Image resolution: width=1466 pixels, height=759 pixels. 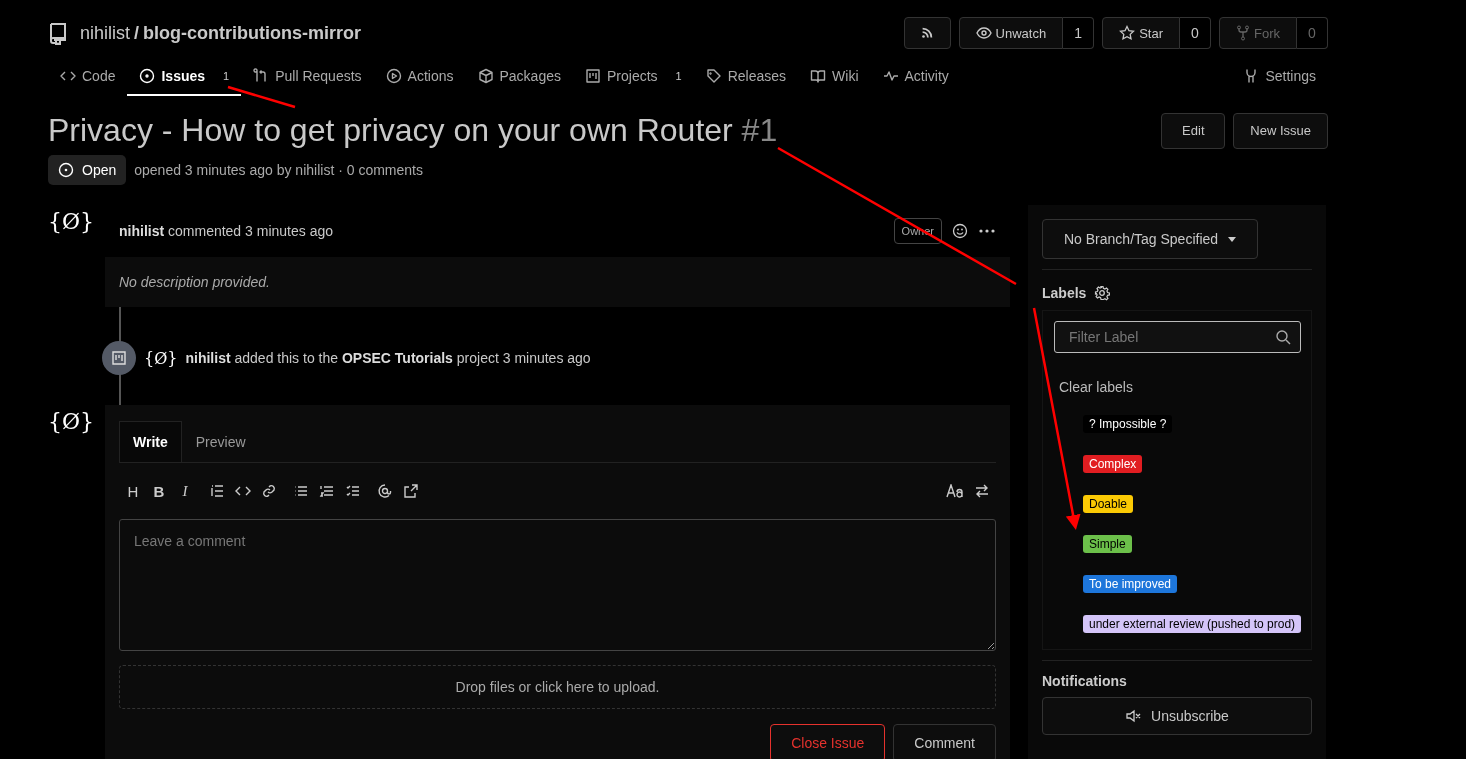 What do you see at coordinates (353, 491) in the screenshot?
I see `task-list-icon` at bounding box center [353, 491].